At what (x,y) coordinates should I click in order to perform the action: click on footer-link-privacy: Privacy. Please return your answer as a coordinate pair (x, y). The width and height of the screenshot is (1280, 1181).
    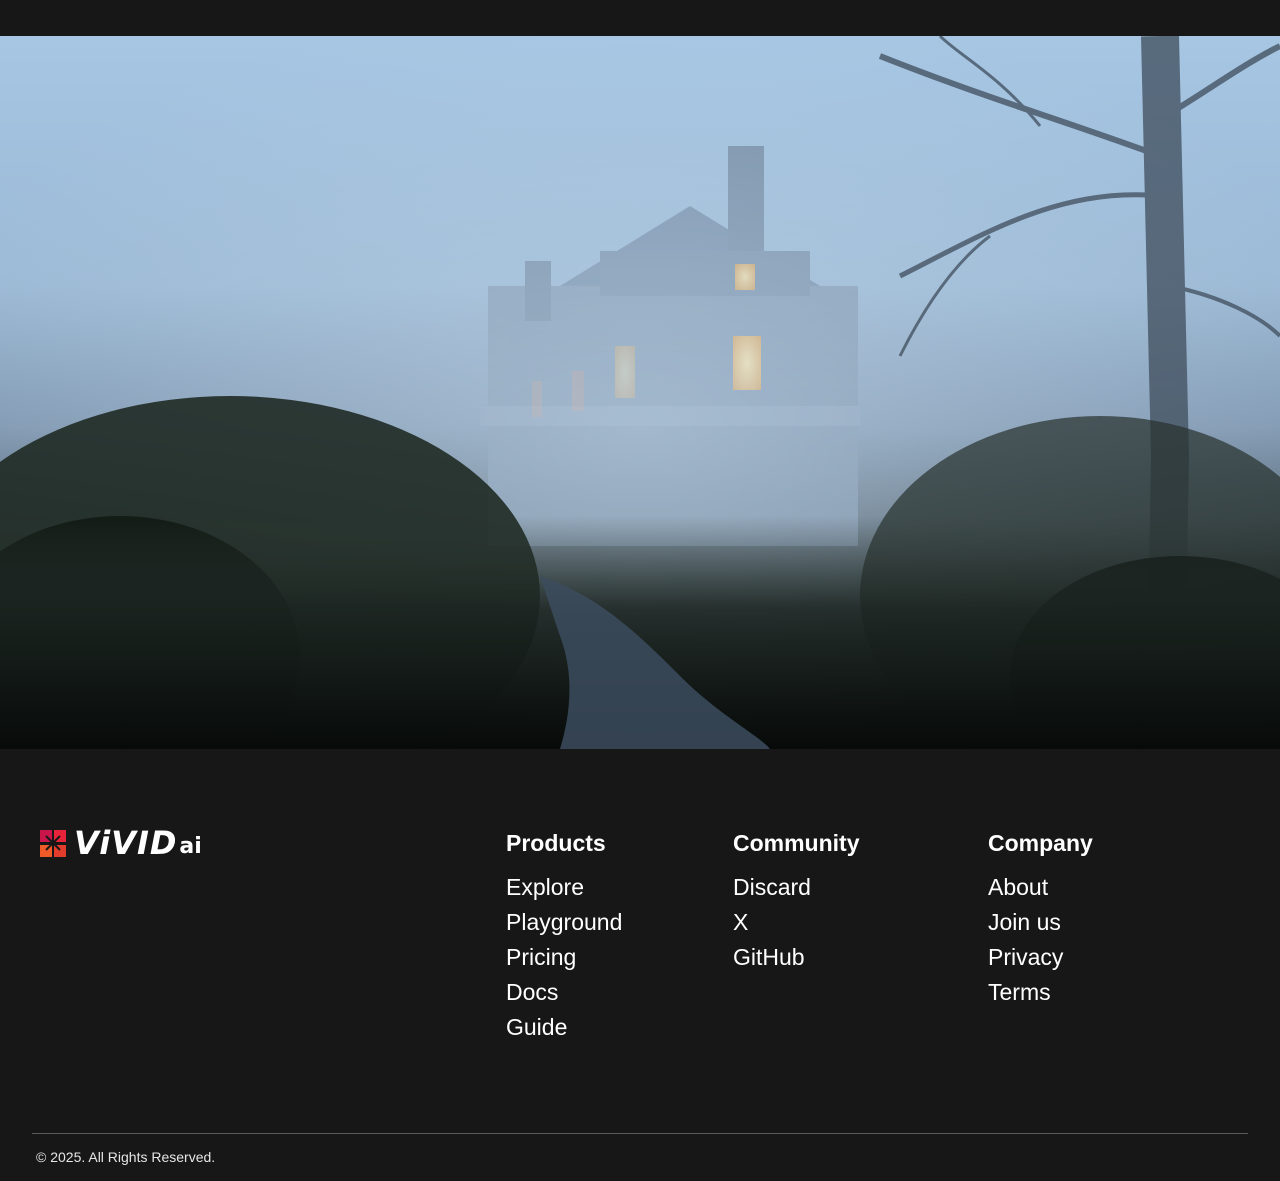
    Looking at the image, I should click on (1040, 957).